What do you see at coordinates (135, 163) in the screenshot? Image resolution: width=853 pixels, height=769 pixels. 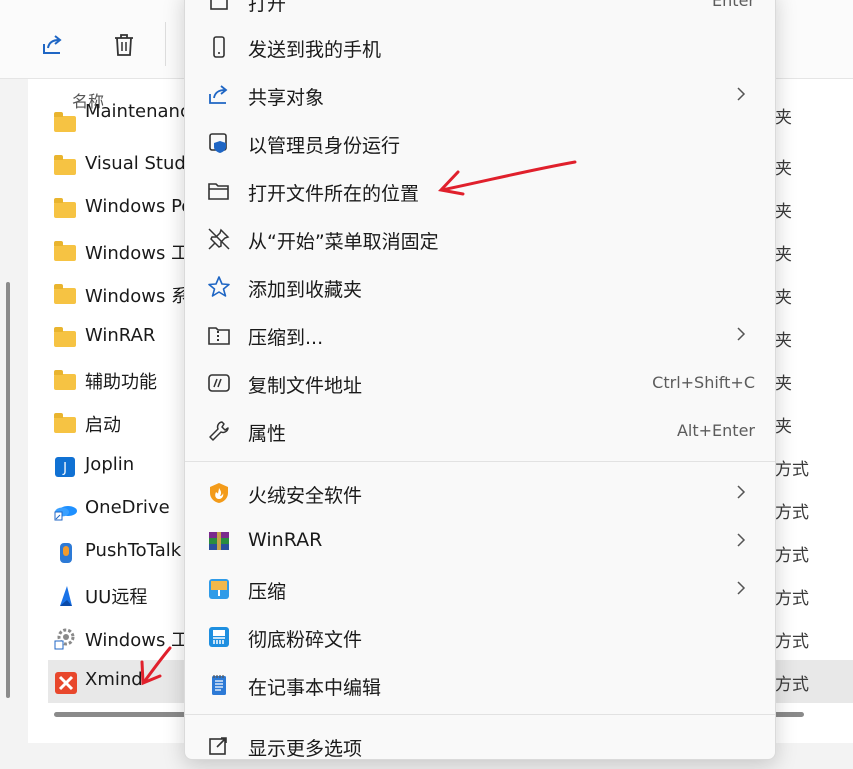 I see `file-name: Visual Stud` at bounding box center [135, 163].